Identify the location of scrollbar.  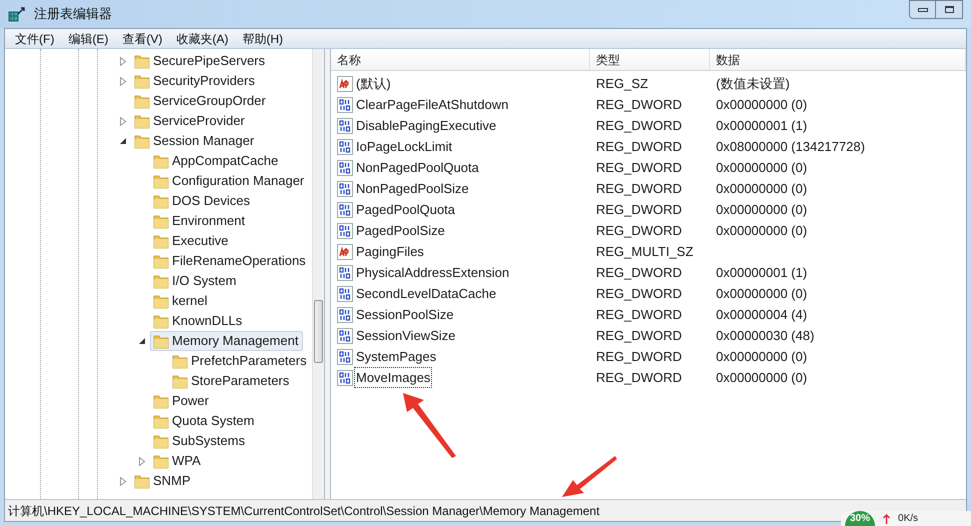
(318, 274).